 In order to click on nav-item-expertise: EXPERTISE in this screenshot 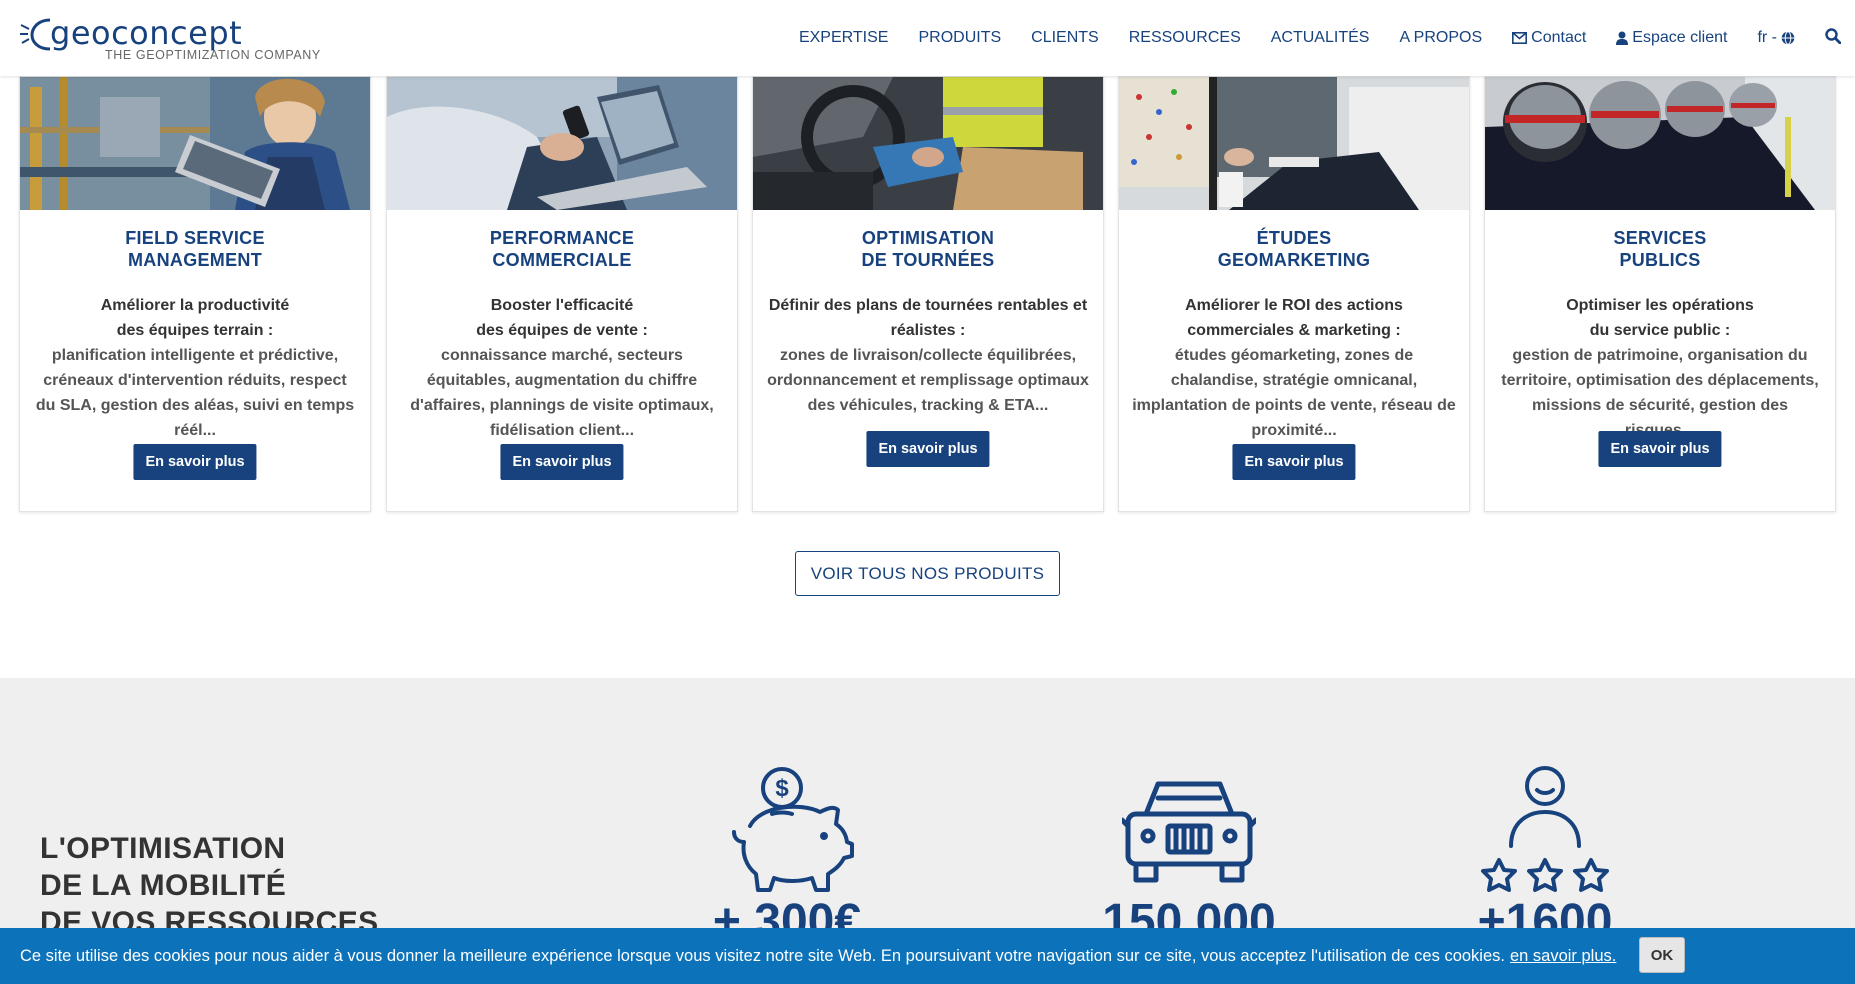, I will do `click(844, 38)`.